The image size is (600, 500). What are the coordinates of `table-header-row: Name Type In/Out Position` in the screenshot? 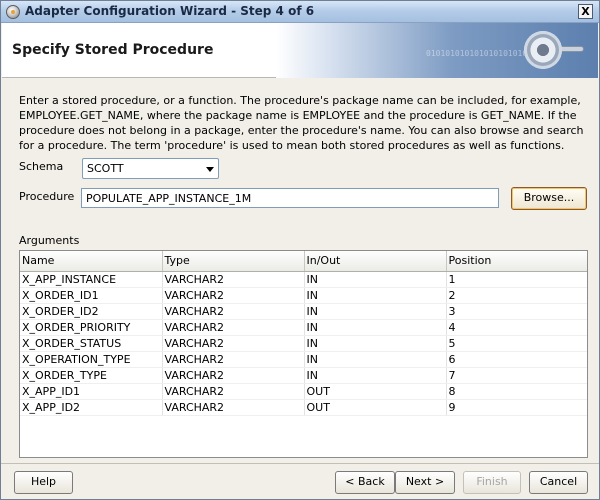 It's located at (303, 261).